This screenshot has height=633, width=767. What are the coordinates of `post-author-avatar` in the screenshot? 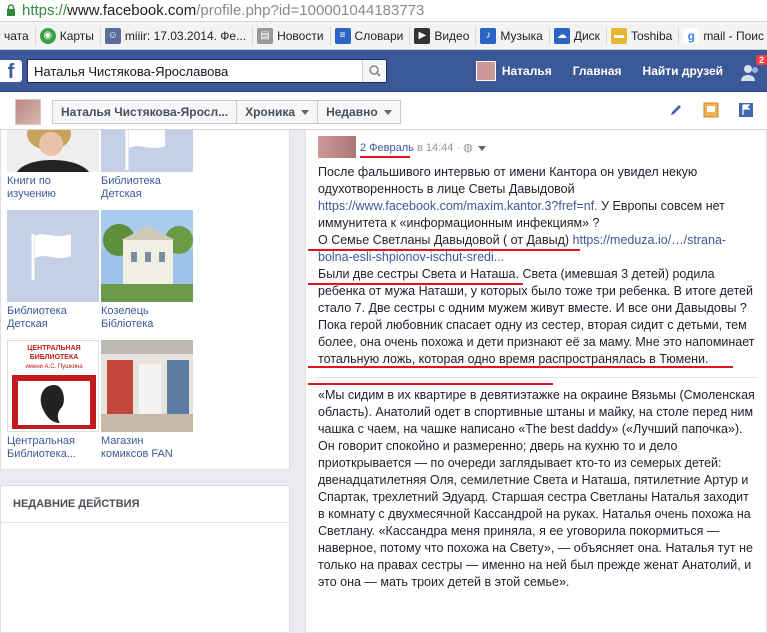 It's located at (337, 147).